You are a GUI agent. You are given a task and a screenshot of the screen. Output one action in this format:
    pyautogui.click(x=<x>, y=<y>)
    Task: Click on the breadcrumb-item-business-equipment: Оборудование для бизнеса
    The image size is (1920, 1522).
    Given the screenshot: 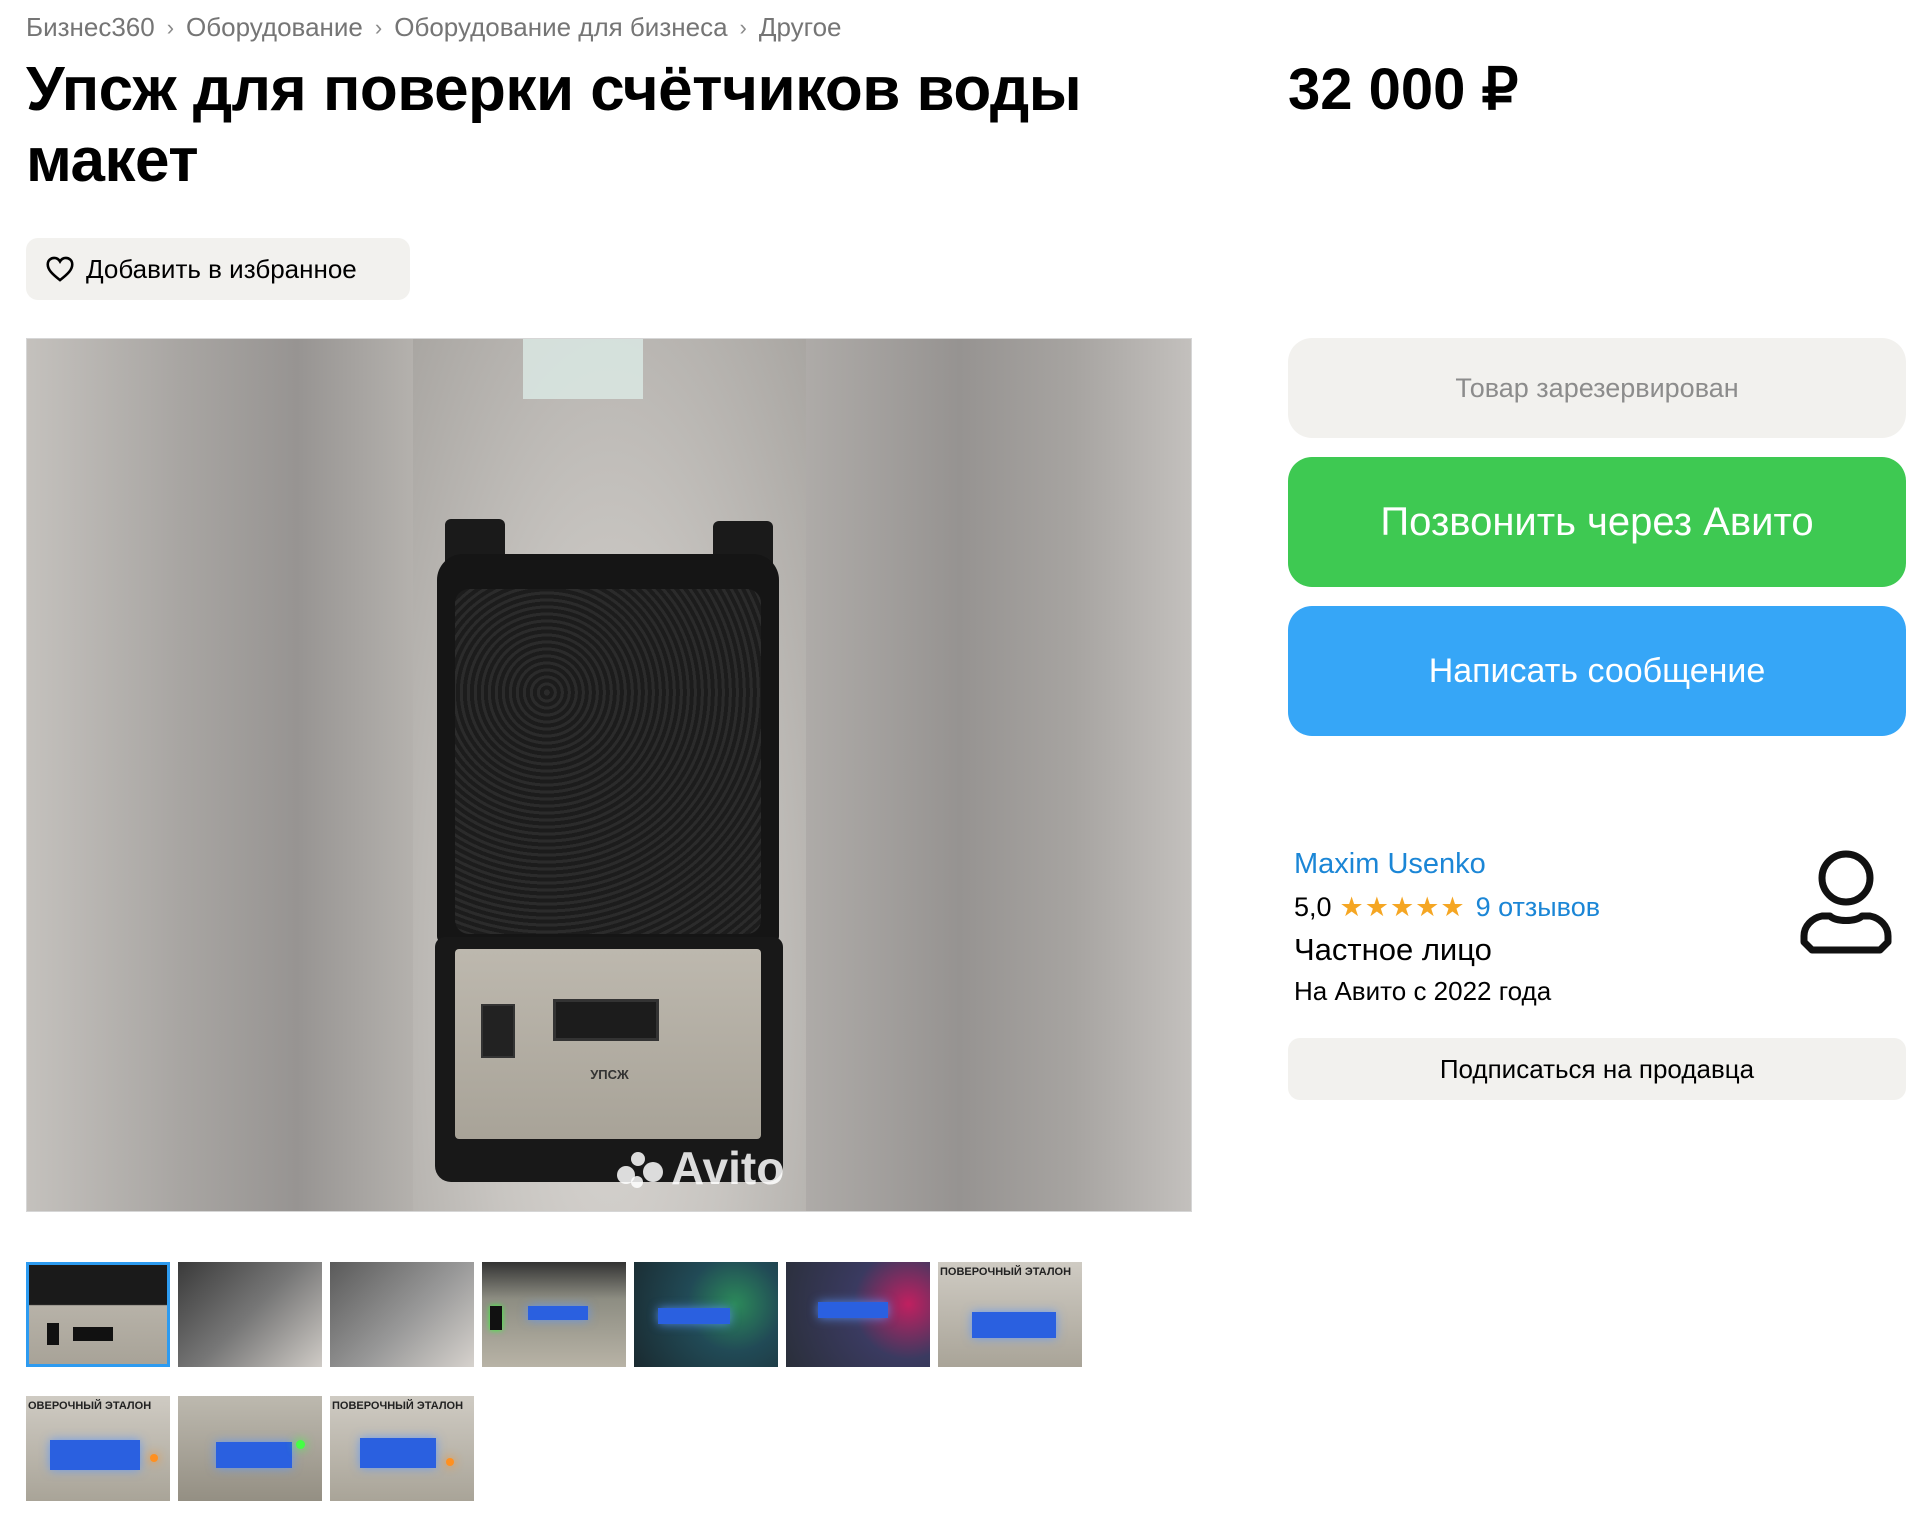 What is the action you would take?
    pyautogui.click(x=560, y=27)
    